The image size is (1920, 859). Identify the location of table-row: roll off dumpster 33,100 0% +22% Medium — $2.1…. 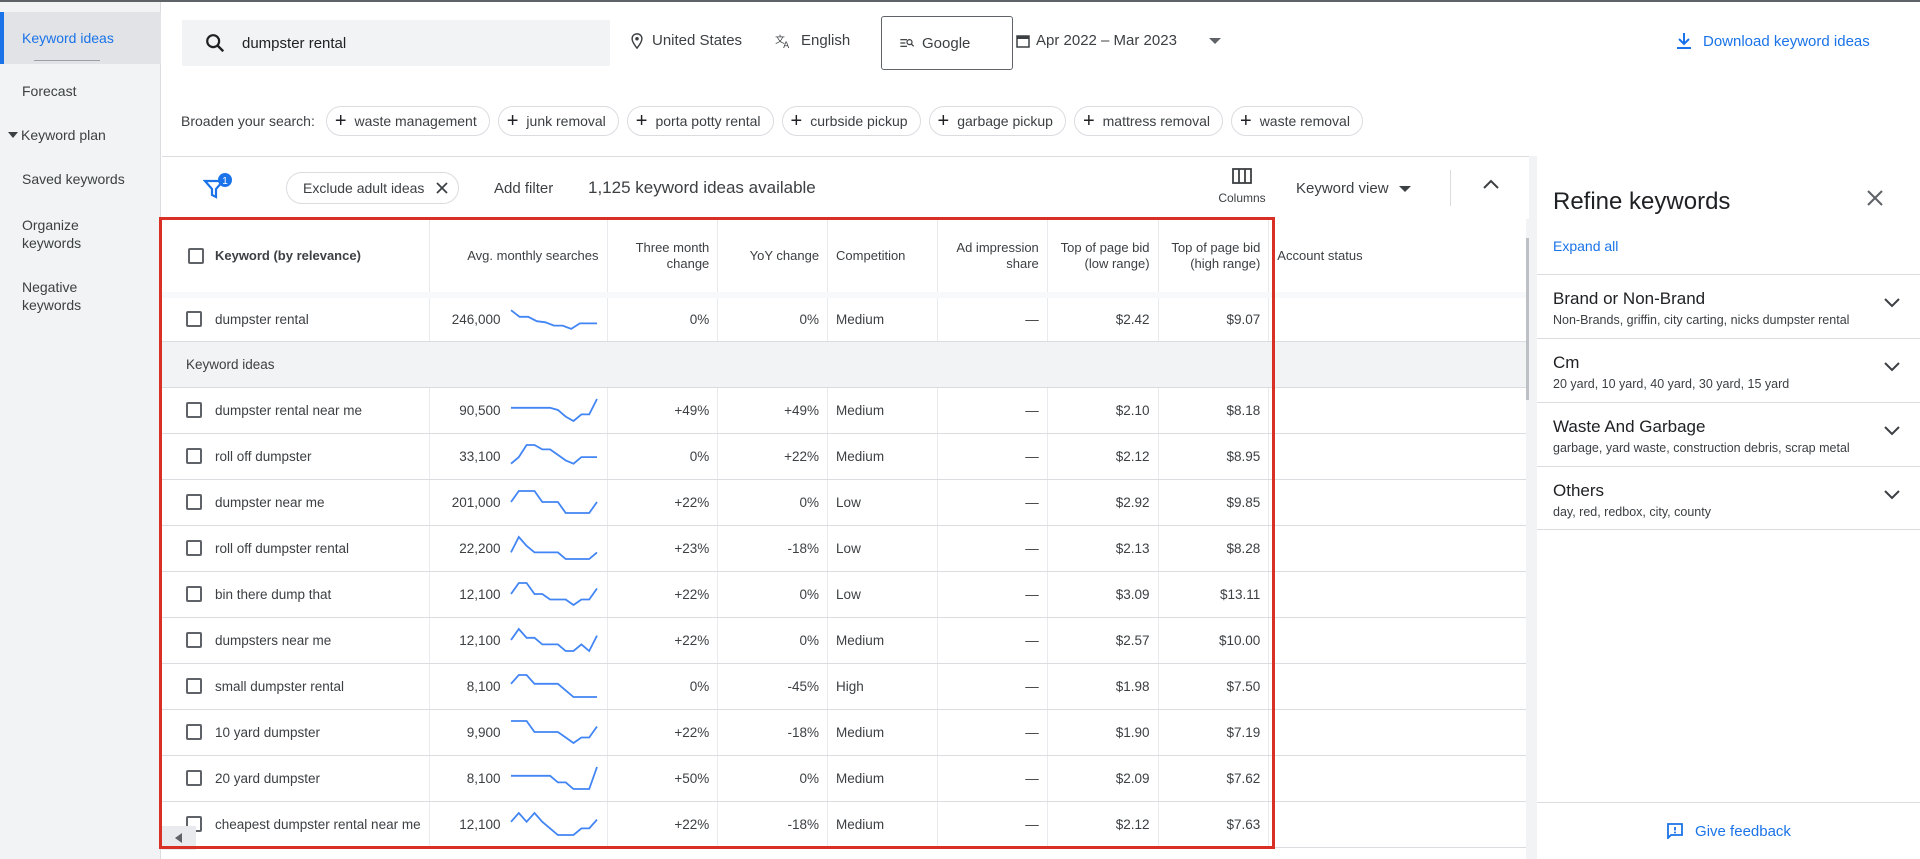
(844, 456).